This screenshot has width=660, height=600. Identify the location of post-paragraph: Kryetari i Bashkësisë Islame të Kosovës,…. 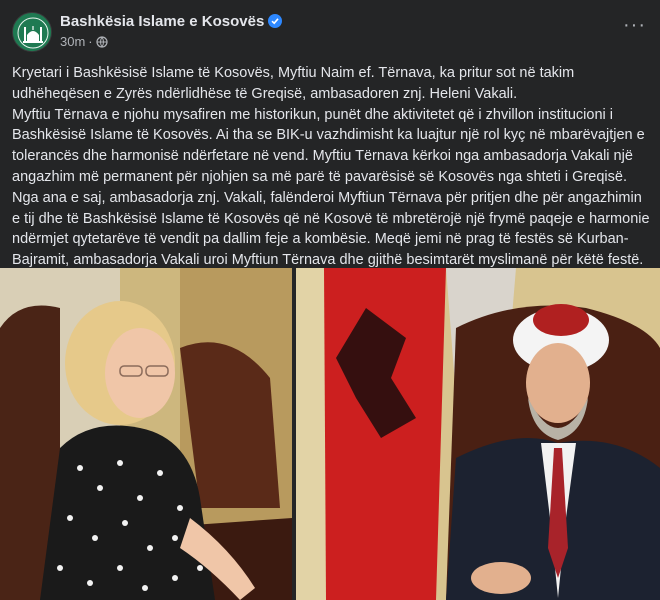
(293, 83).